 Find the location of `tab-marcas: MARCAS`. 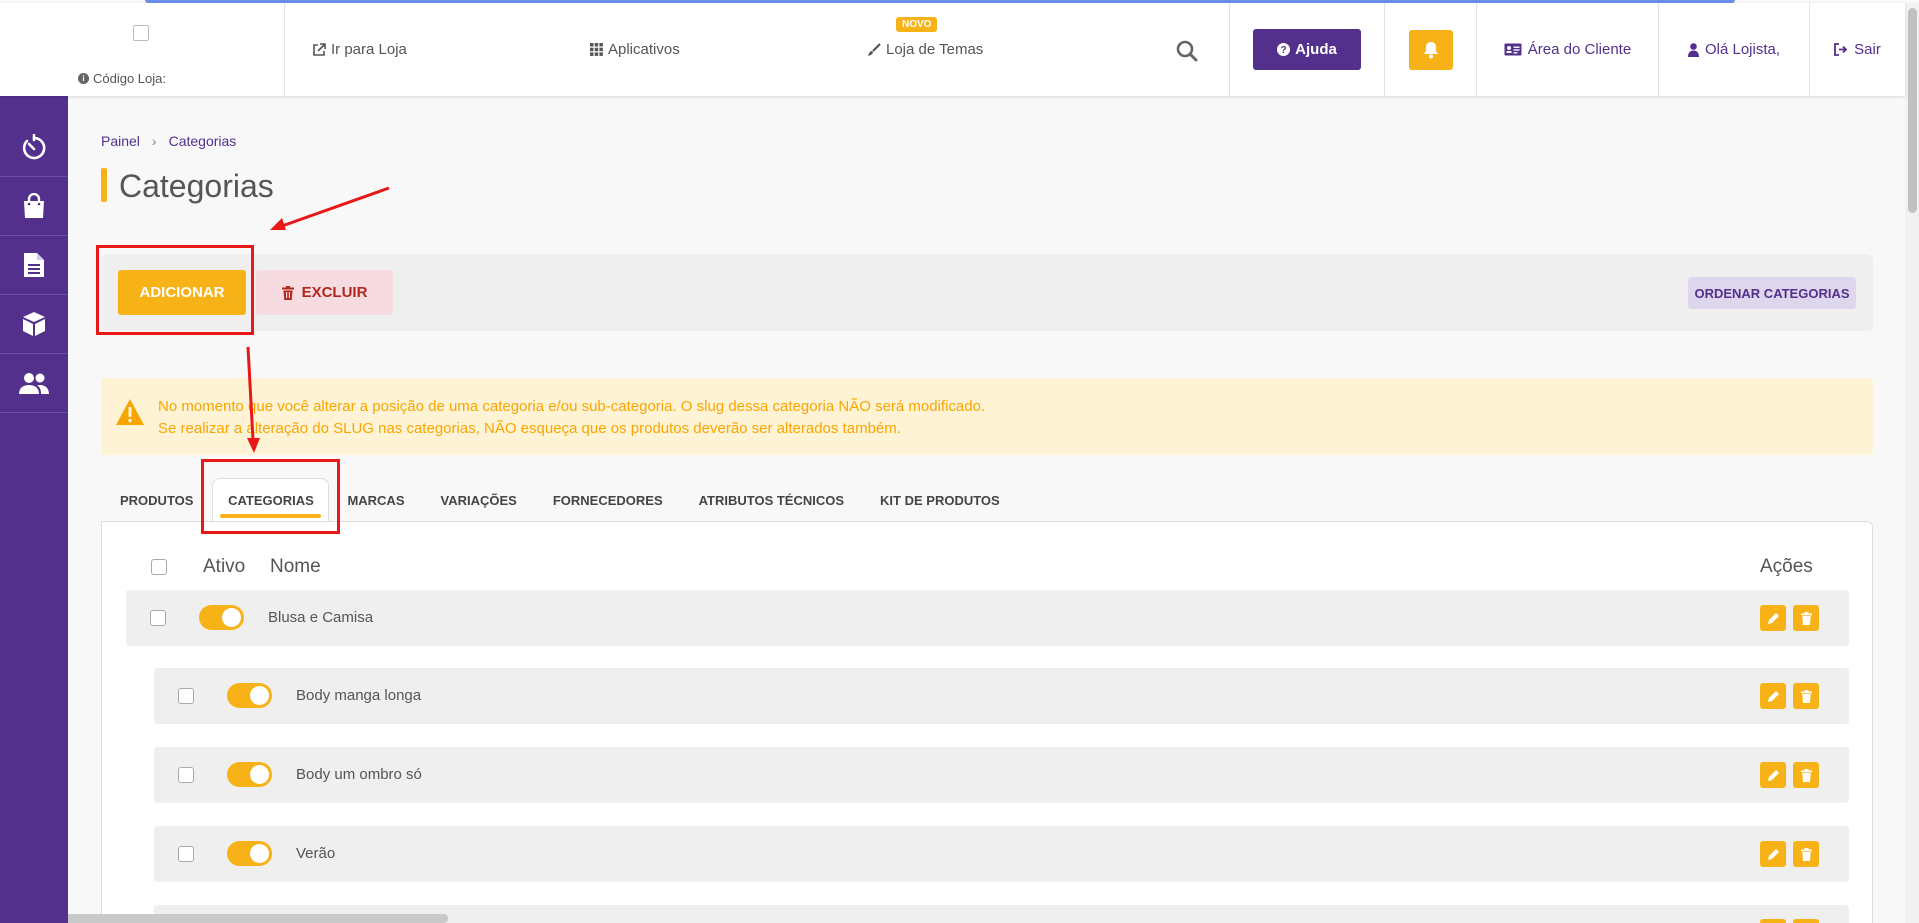

tab-marcas: MARCAS is located at coordinates (375, 500).